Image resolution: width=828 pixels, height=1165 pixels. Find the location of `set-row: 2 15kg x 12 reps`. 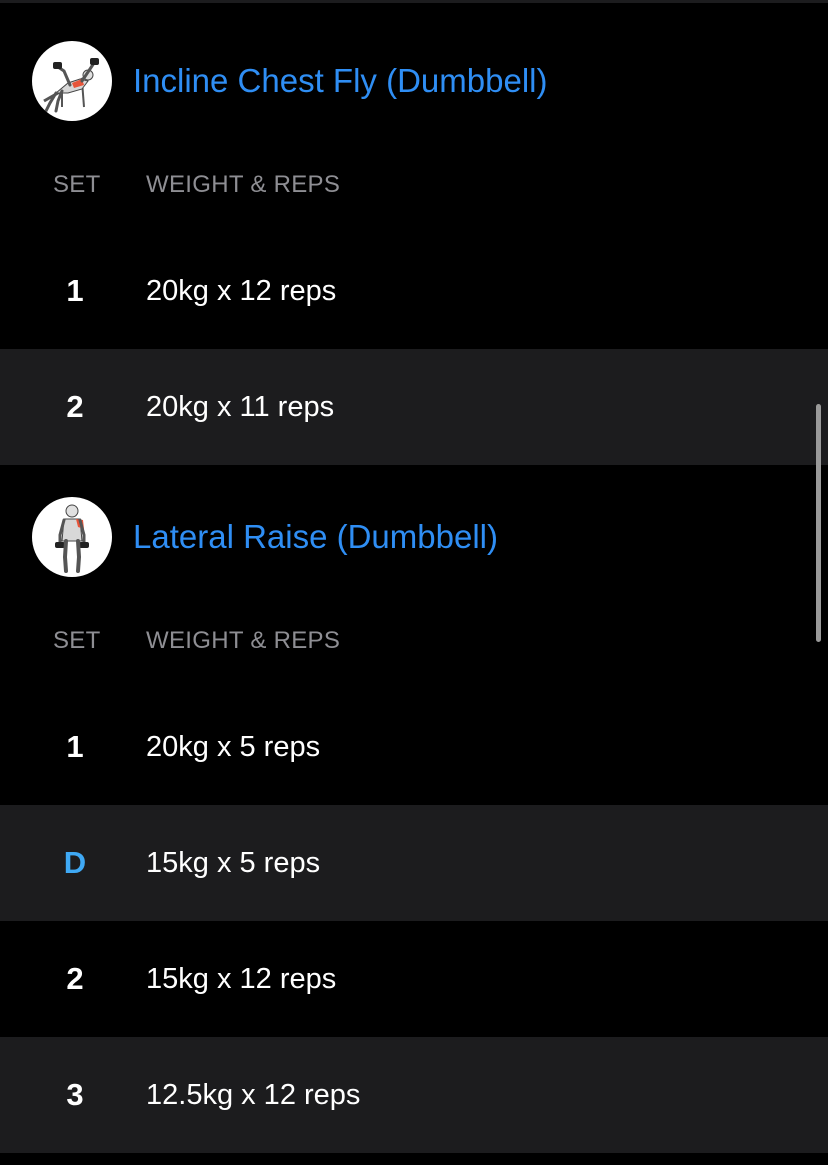

set-row: 2 15kg x 12 reps is located at coordinates (414, 979).